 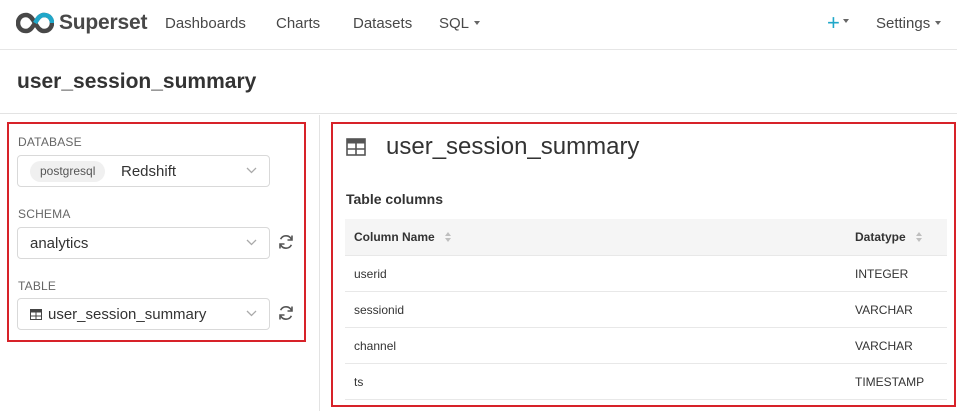 I want to click on schema-label: SCHEMA, so click(x=44, y=214).